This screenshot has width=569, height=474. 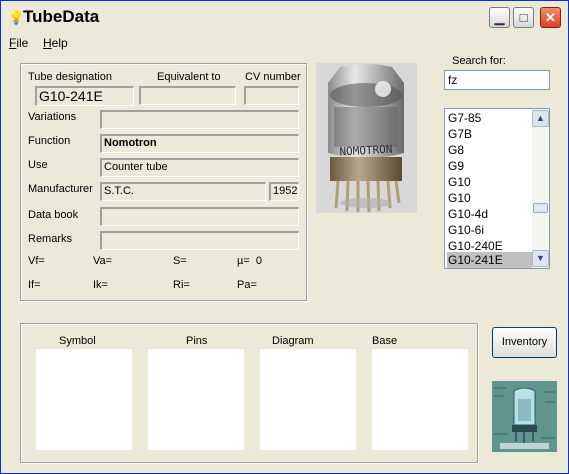 What do you see at coordinates (103, 261) in the screenshot?
I see `param-va: Va=` at bounding box center [103, 261].